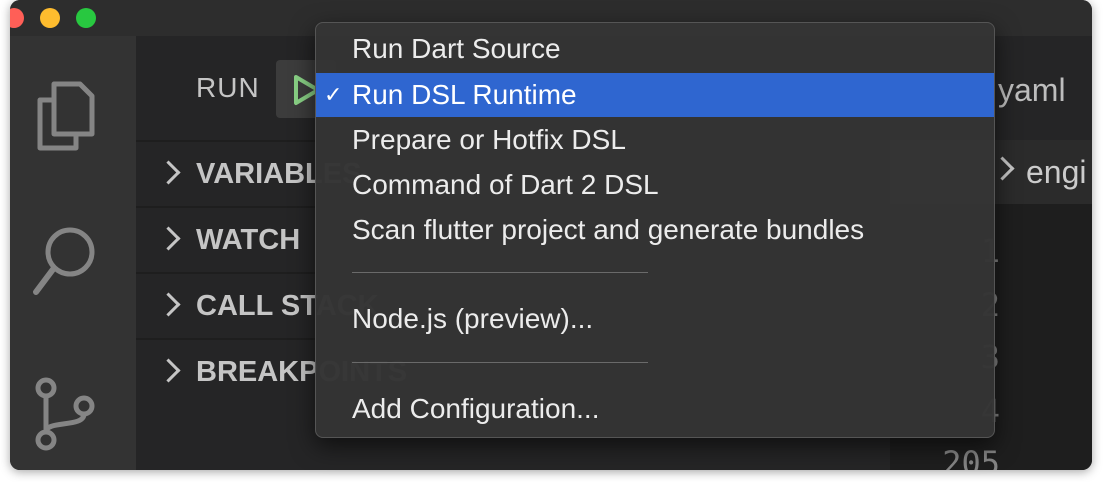  Describe the element at coordinates (505, 184) in the screenshot. I see `menu-item-label: Command of Dart 2 DSL` at that location.